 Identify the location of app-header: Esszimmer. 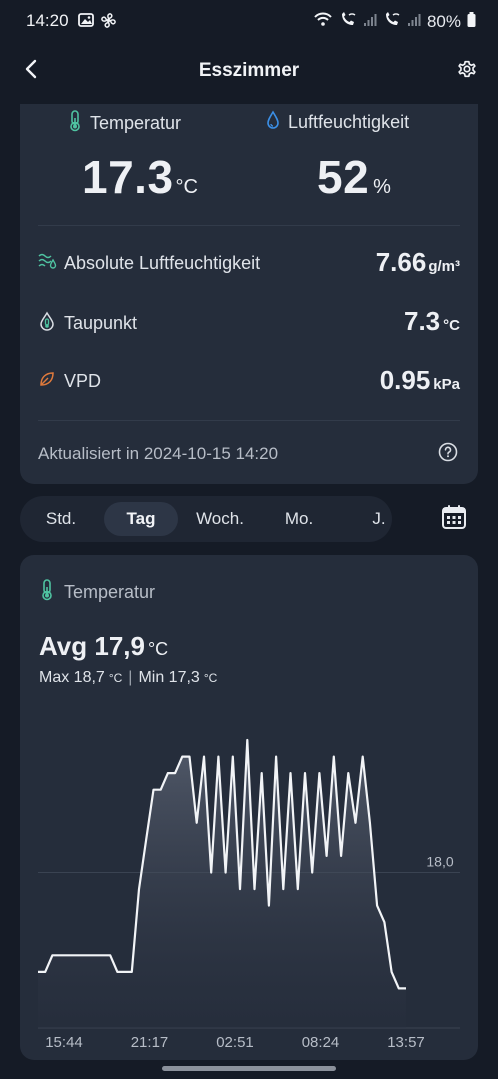
(249, 72).